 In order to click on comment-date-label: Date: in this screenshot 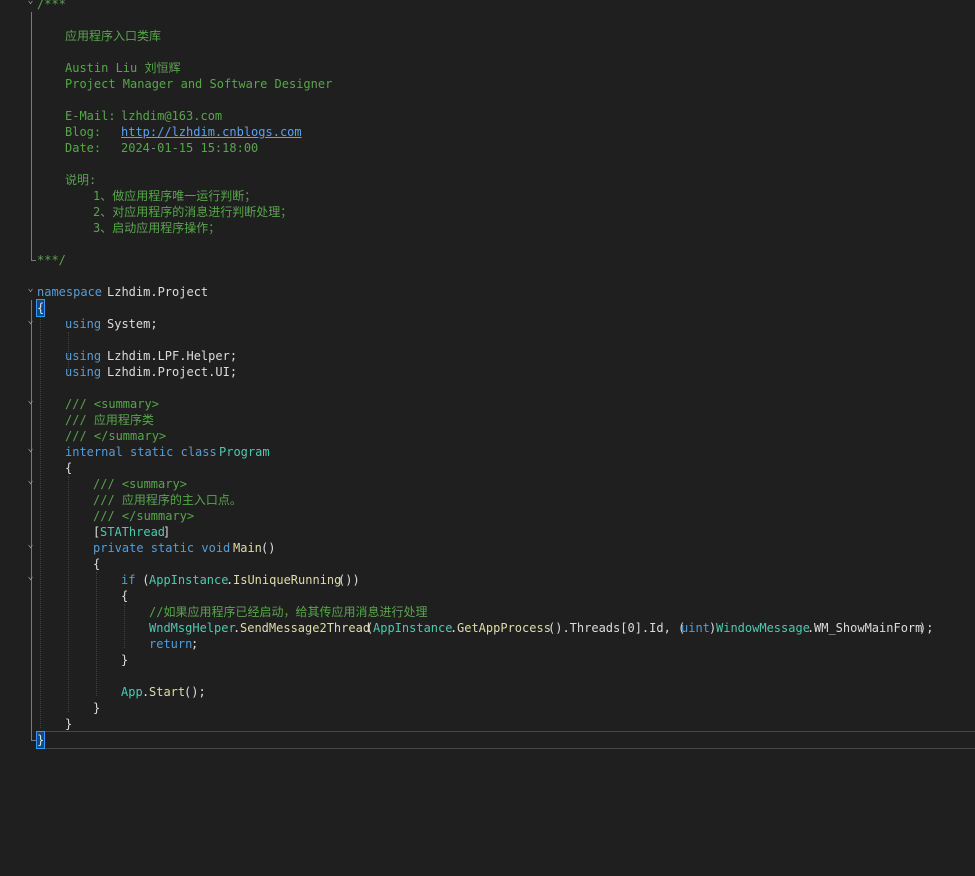, I will do `click(83, 148)`.